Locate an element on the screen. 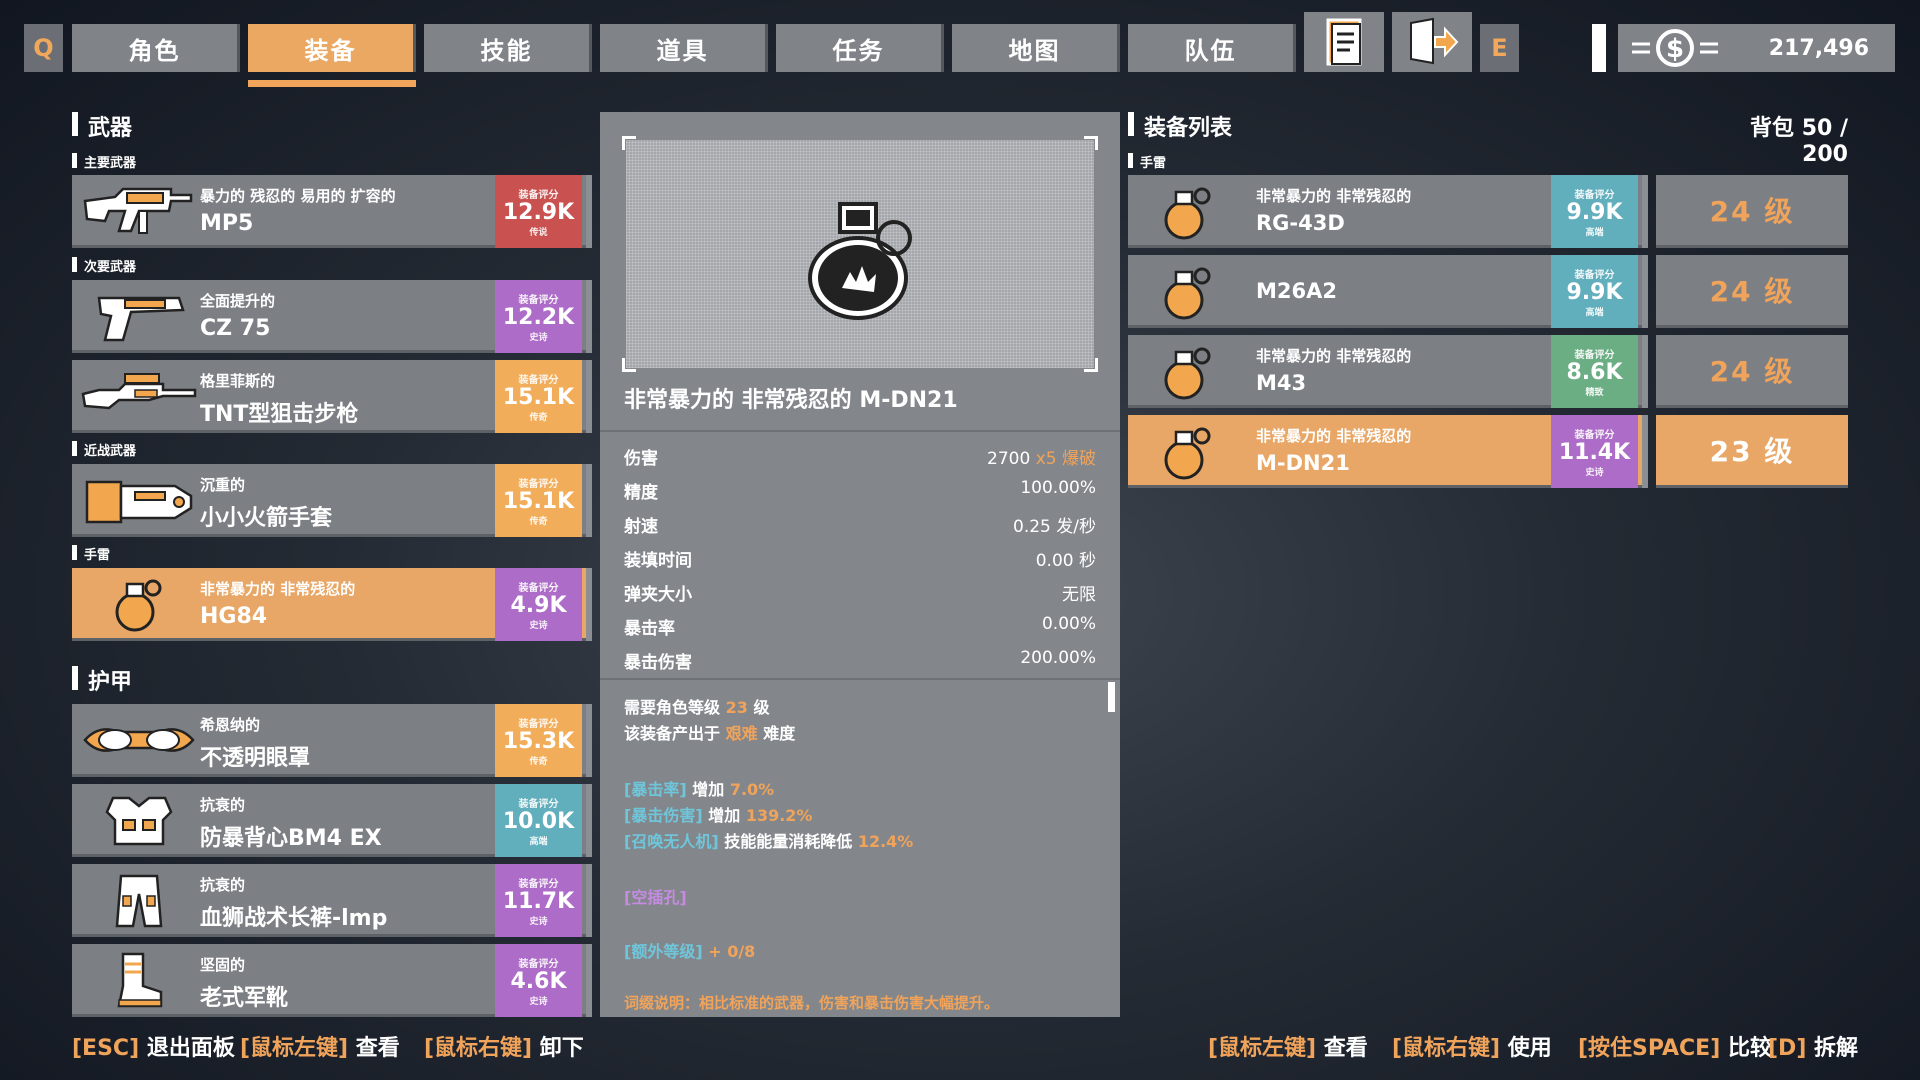  hint-dismantle: [D] 拆解 is located at coordinates (1813, 1046).